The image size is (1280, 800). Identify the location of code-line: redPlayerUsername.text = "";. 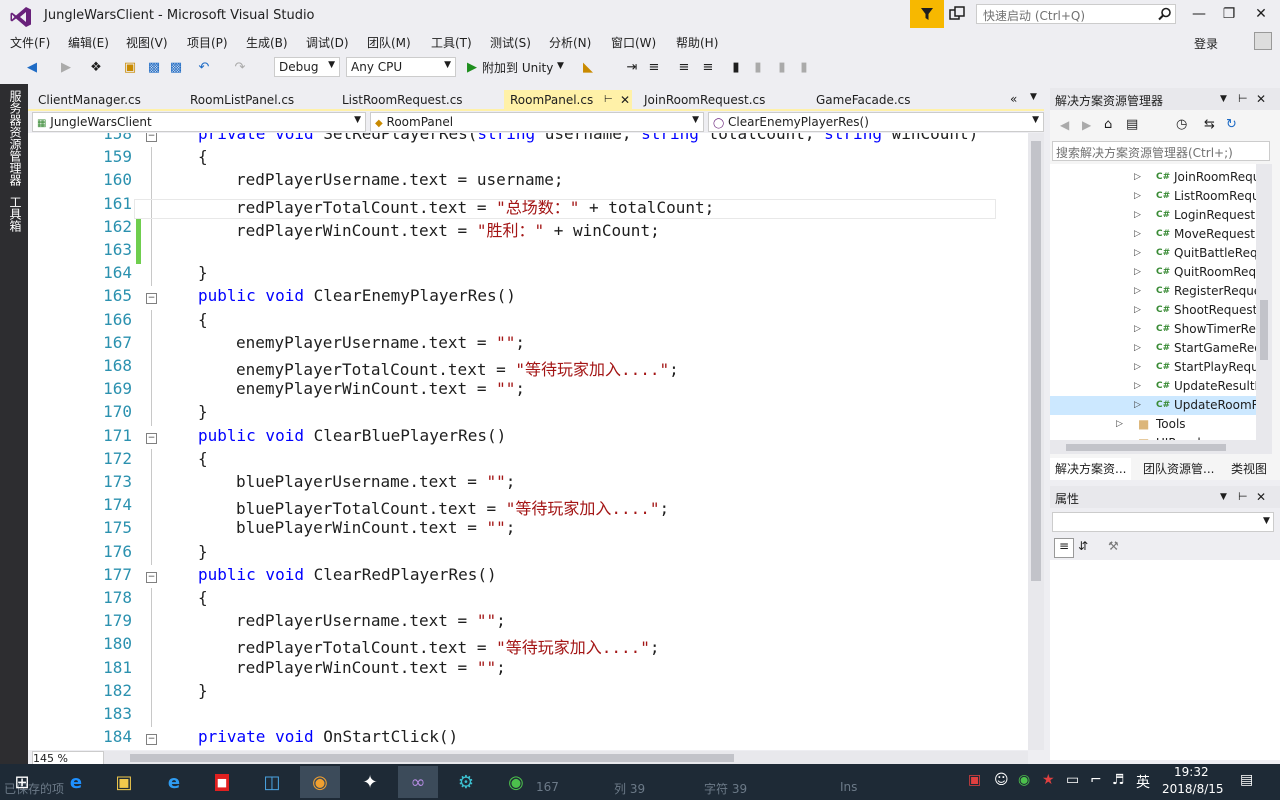
(371, 620).